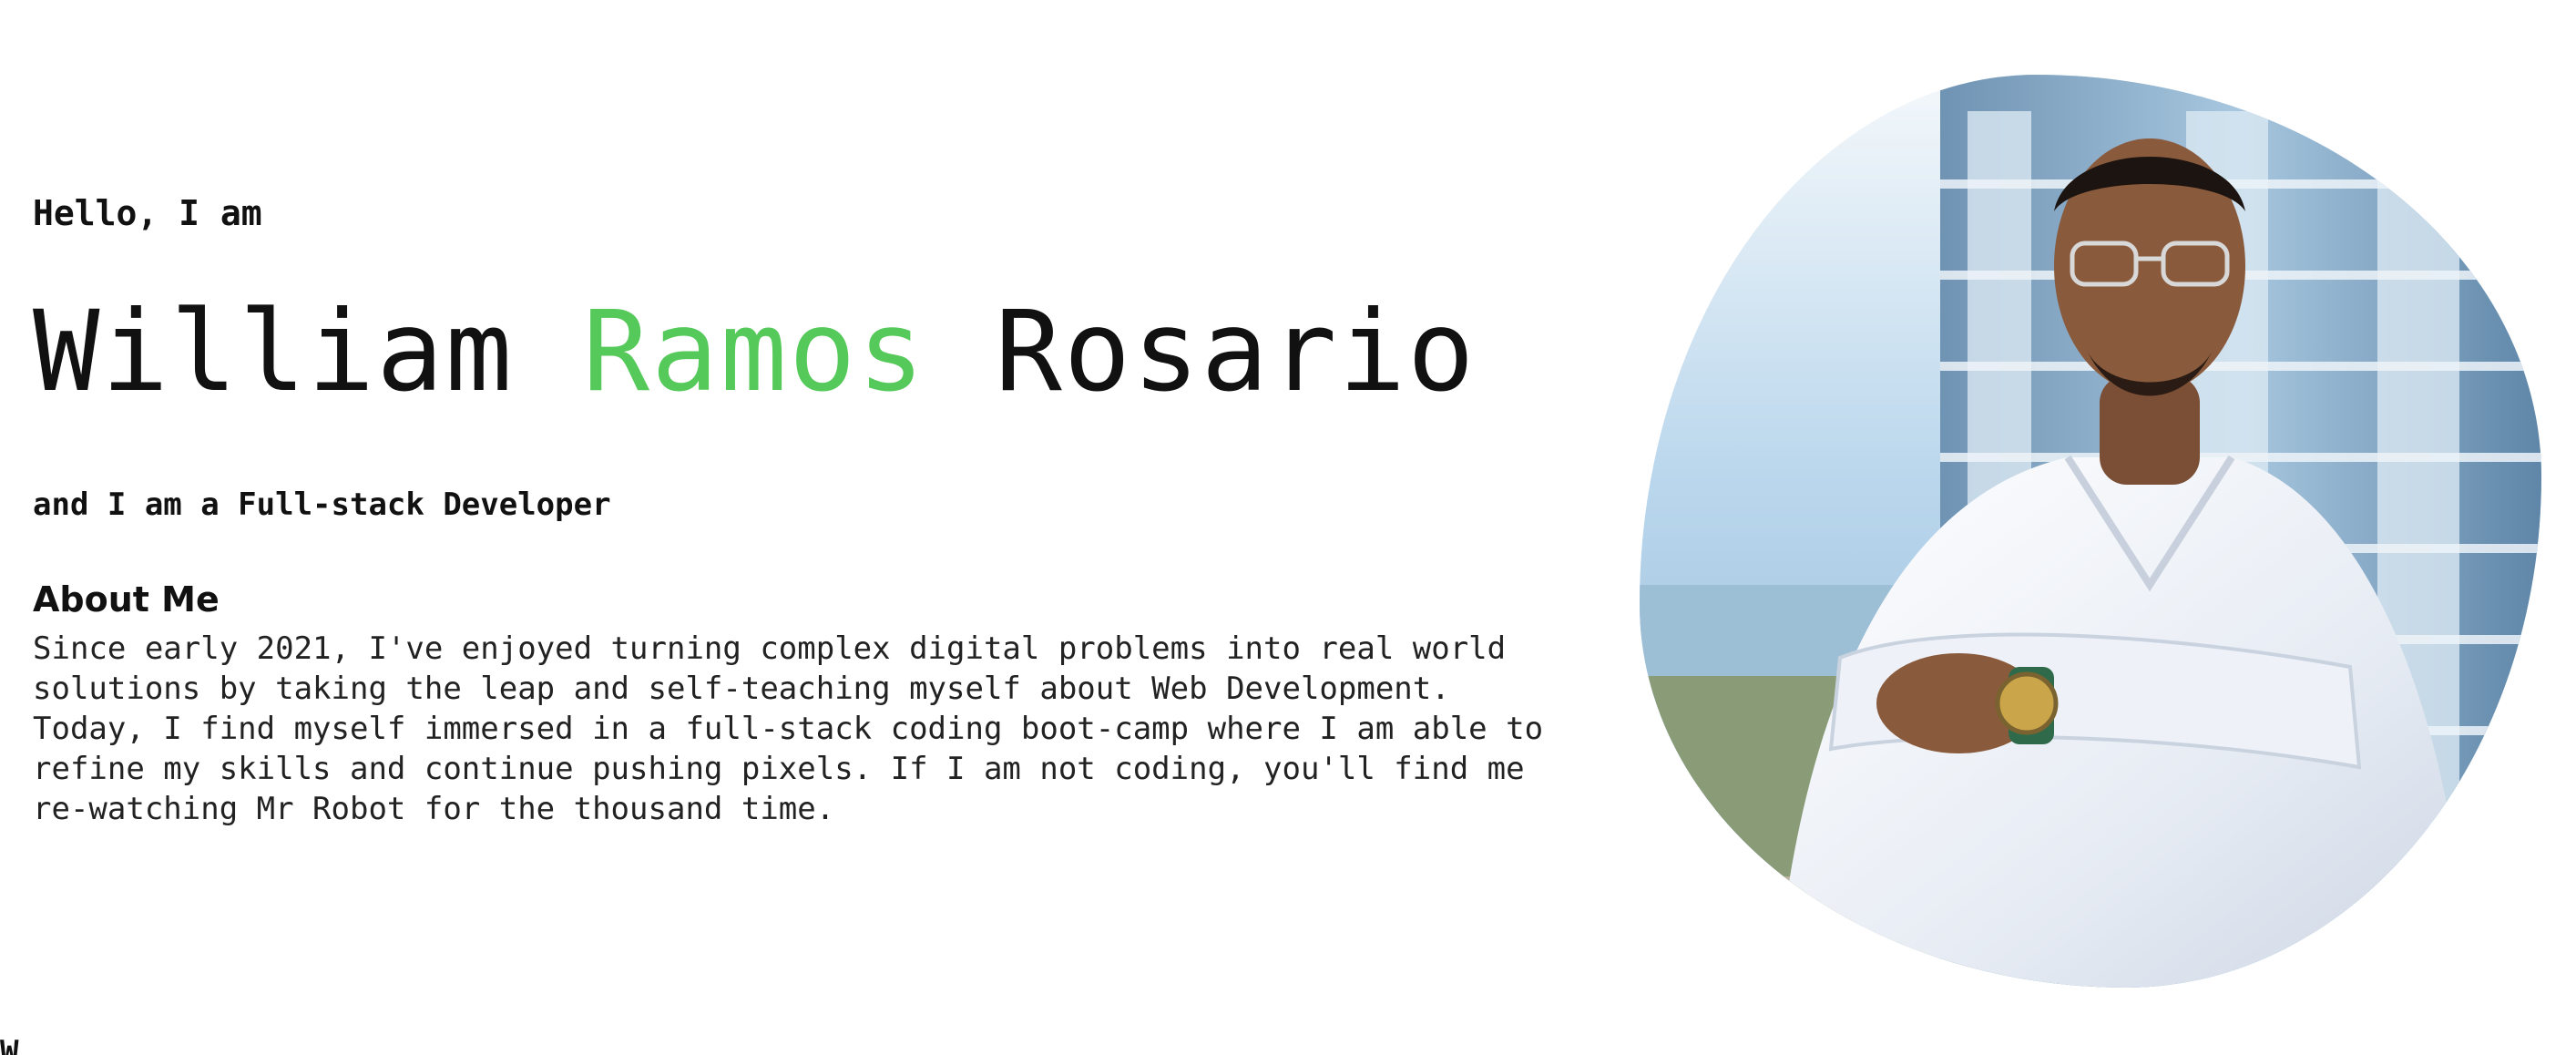 Image resolution: width=2576 pixels, height=1055 pixels. I want to click on name-middle: Ramos, so click(754, 351).